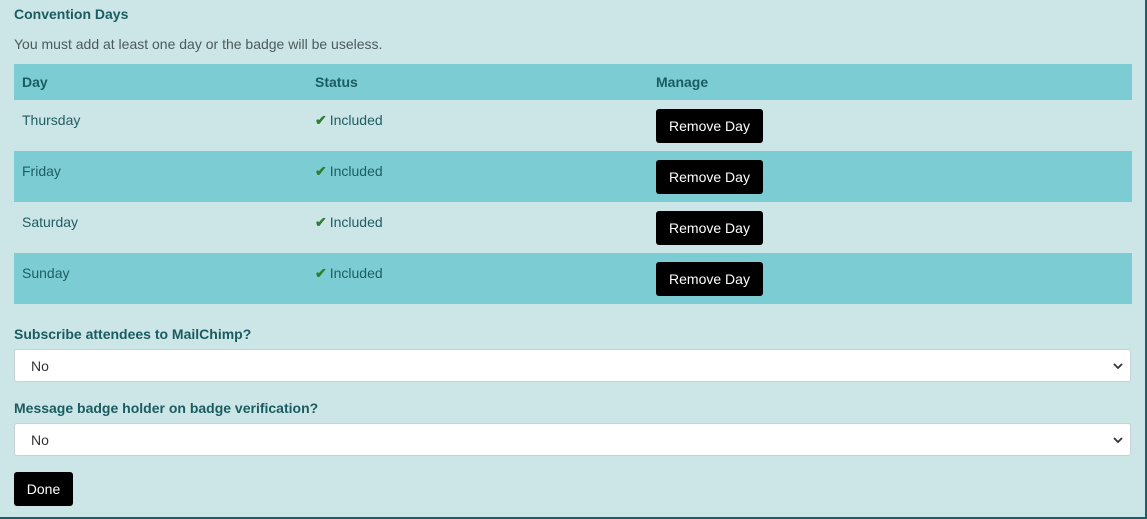 Image resolution: width=1147 pixels, height=519 pixels. What do you see at coordinates (71, 14) in the screenshot?
I see `section-title: Convention Days` at bounding box center [71, 14].